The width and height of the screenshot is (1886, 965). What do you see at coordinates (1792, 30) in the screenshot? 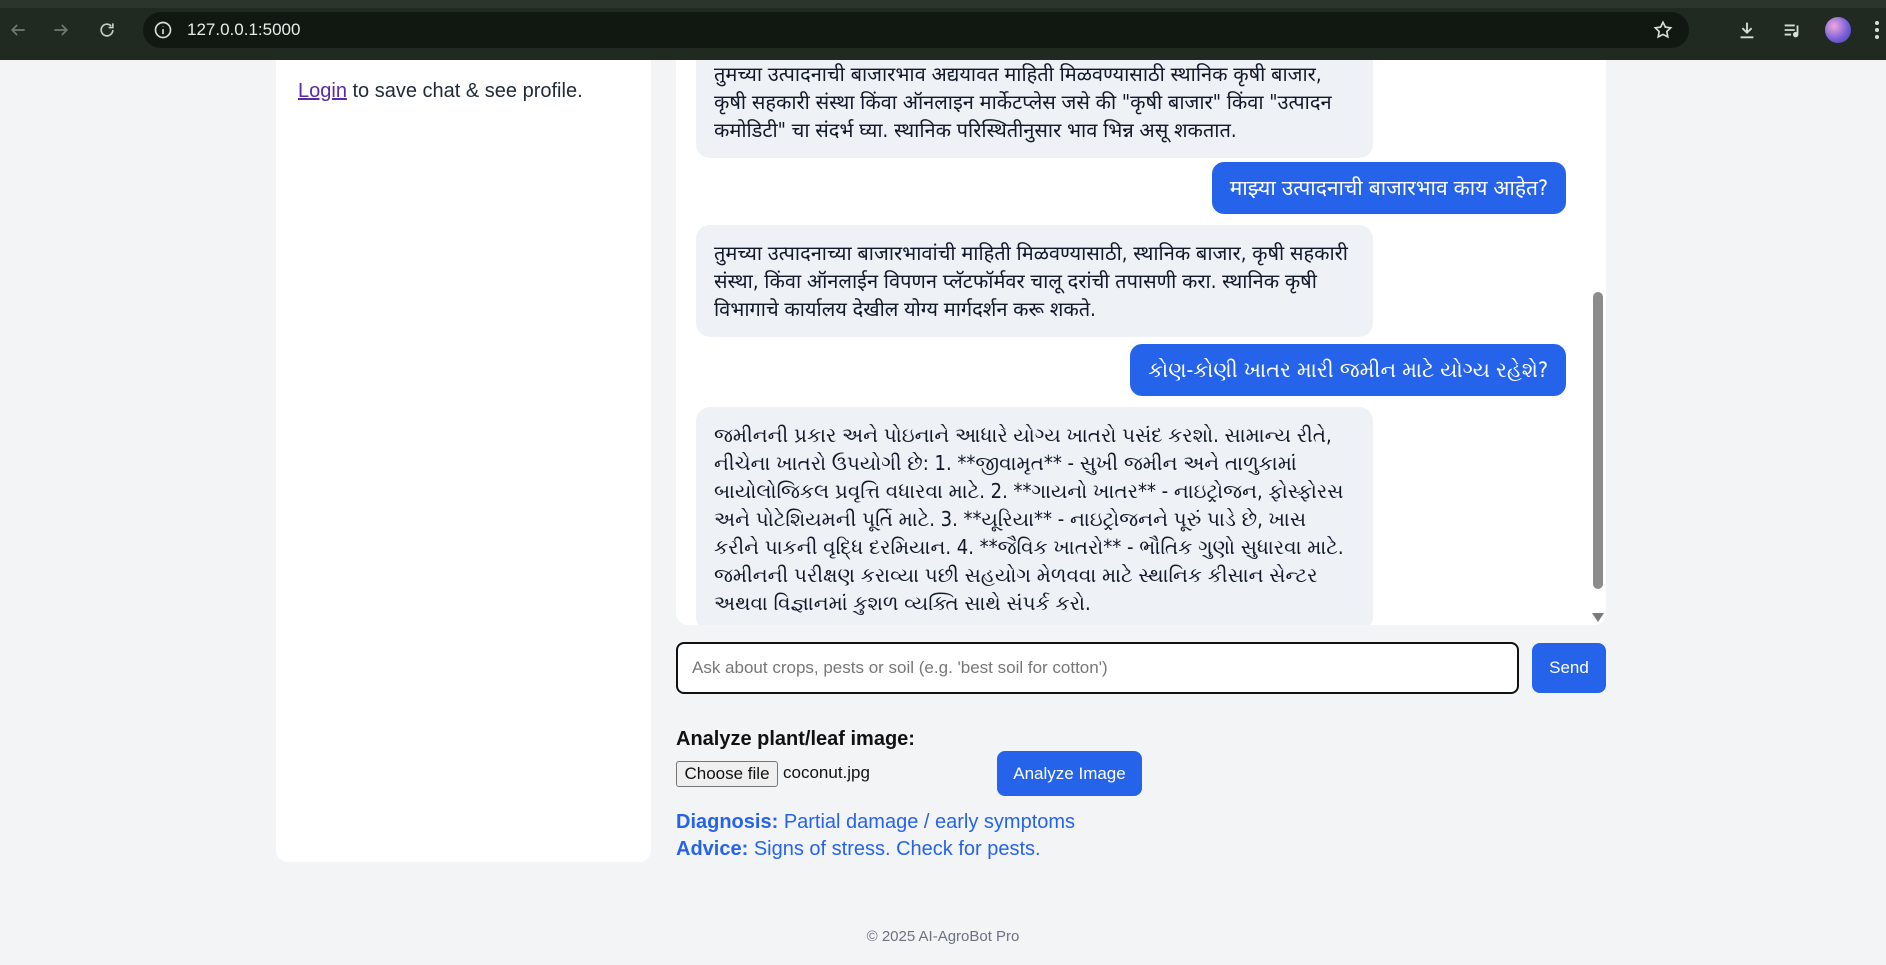
I see `media-control-icon` at bounding box center [1792, 30].